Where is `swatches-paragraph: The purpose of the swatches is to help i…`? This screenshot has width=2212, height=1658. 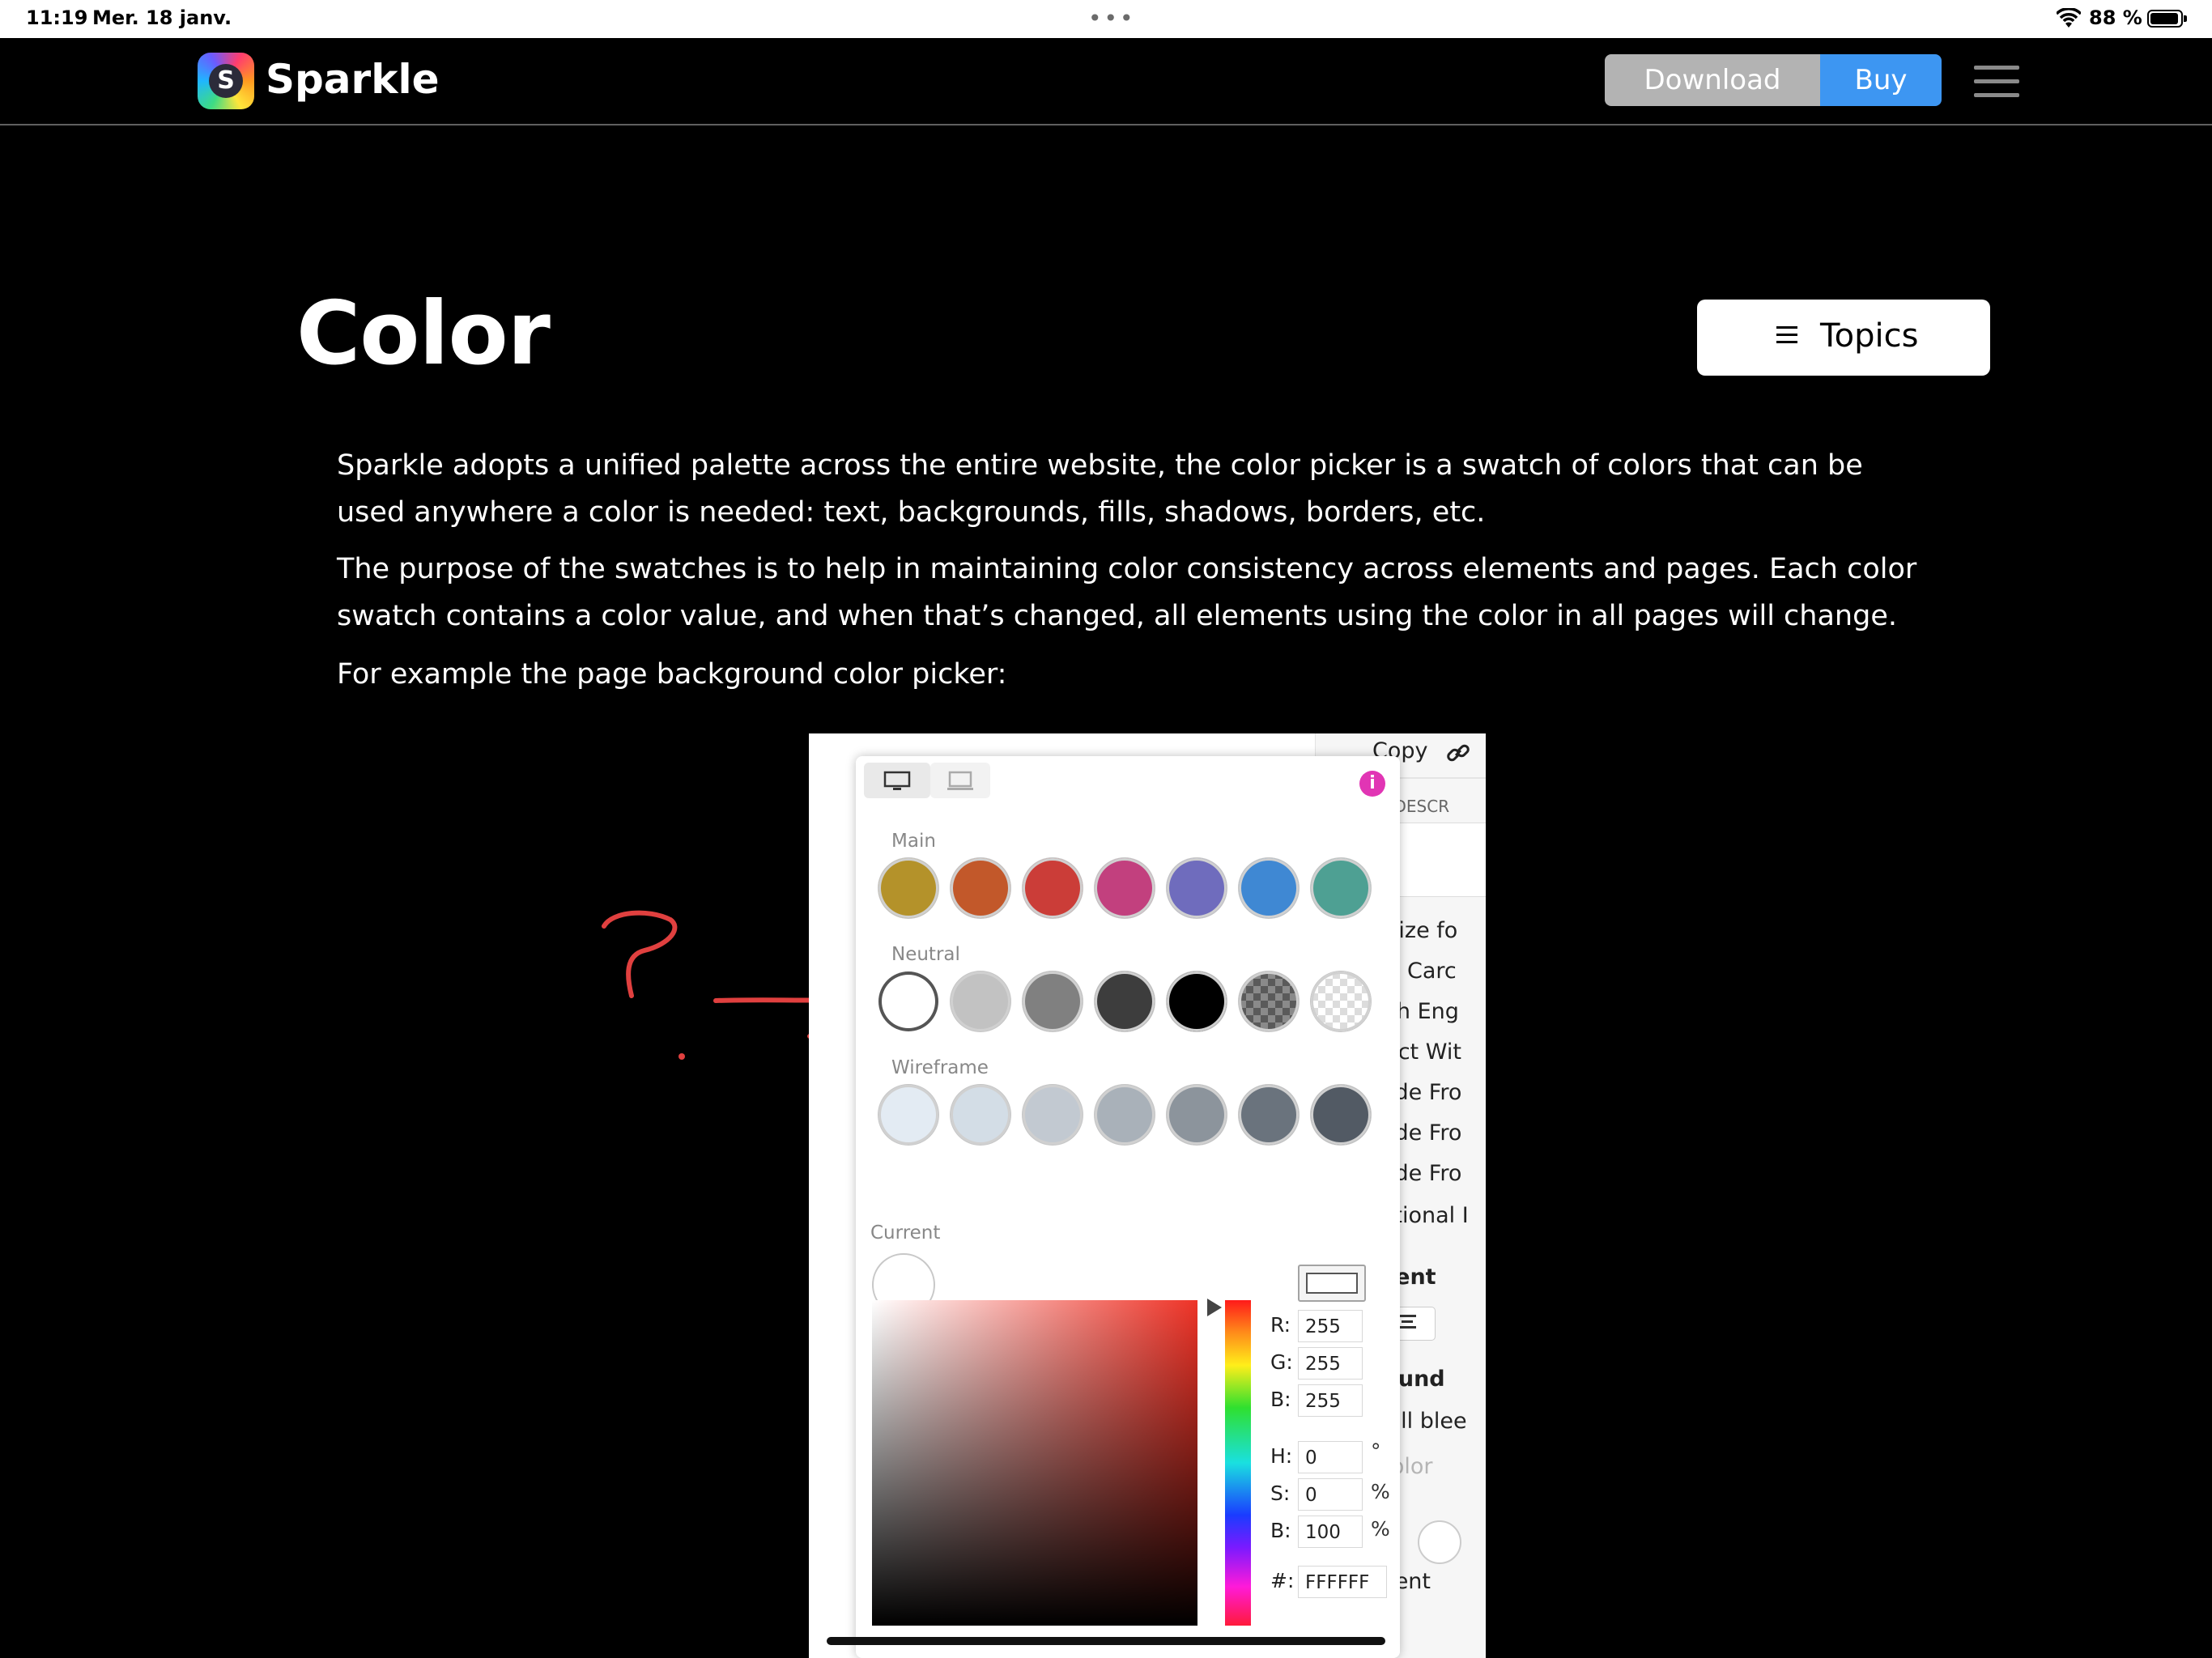
swatches-paragraph: The purpose of the swatches is to help i… is located at coordinates (1127, 592).